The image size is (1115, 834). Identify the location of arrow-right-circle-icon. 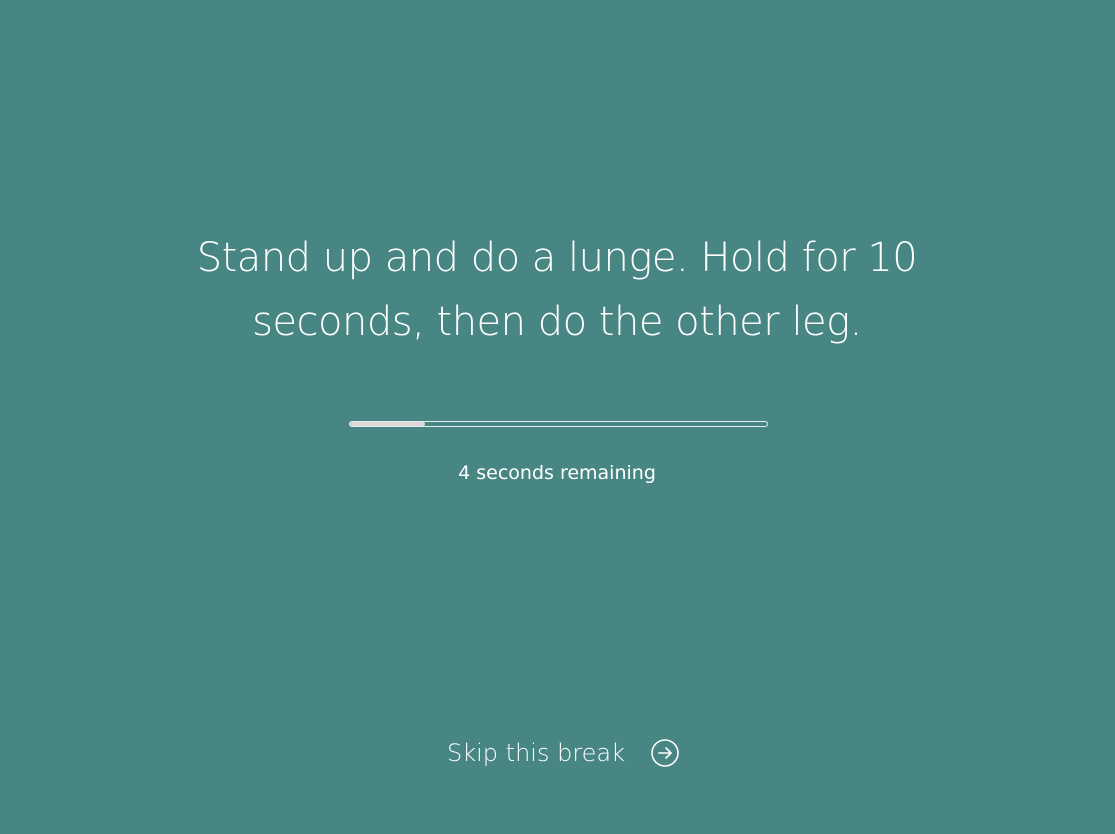
(665, 753).